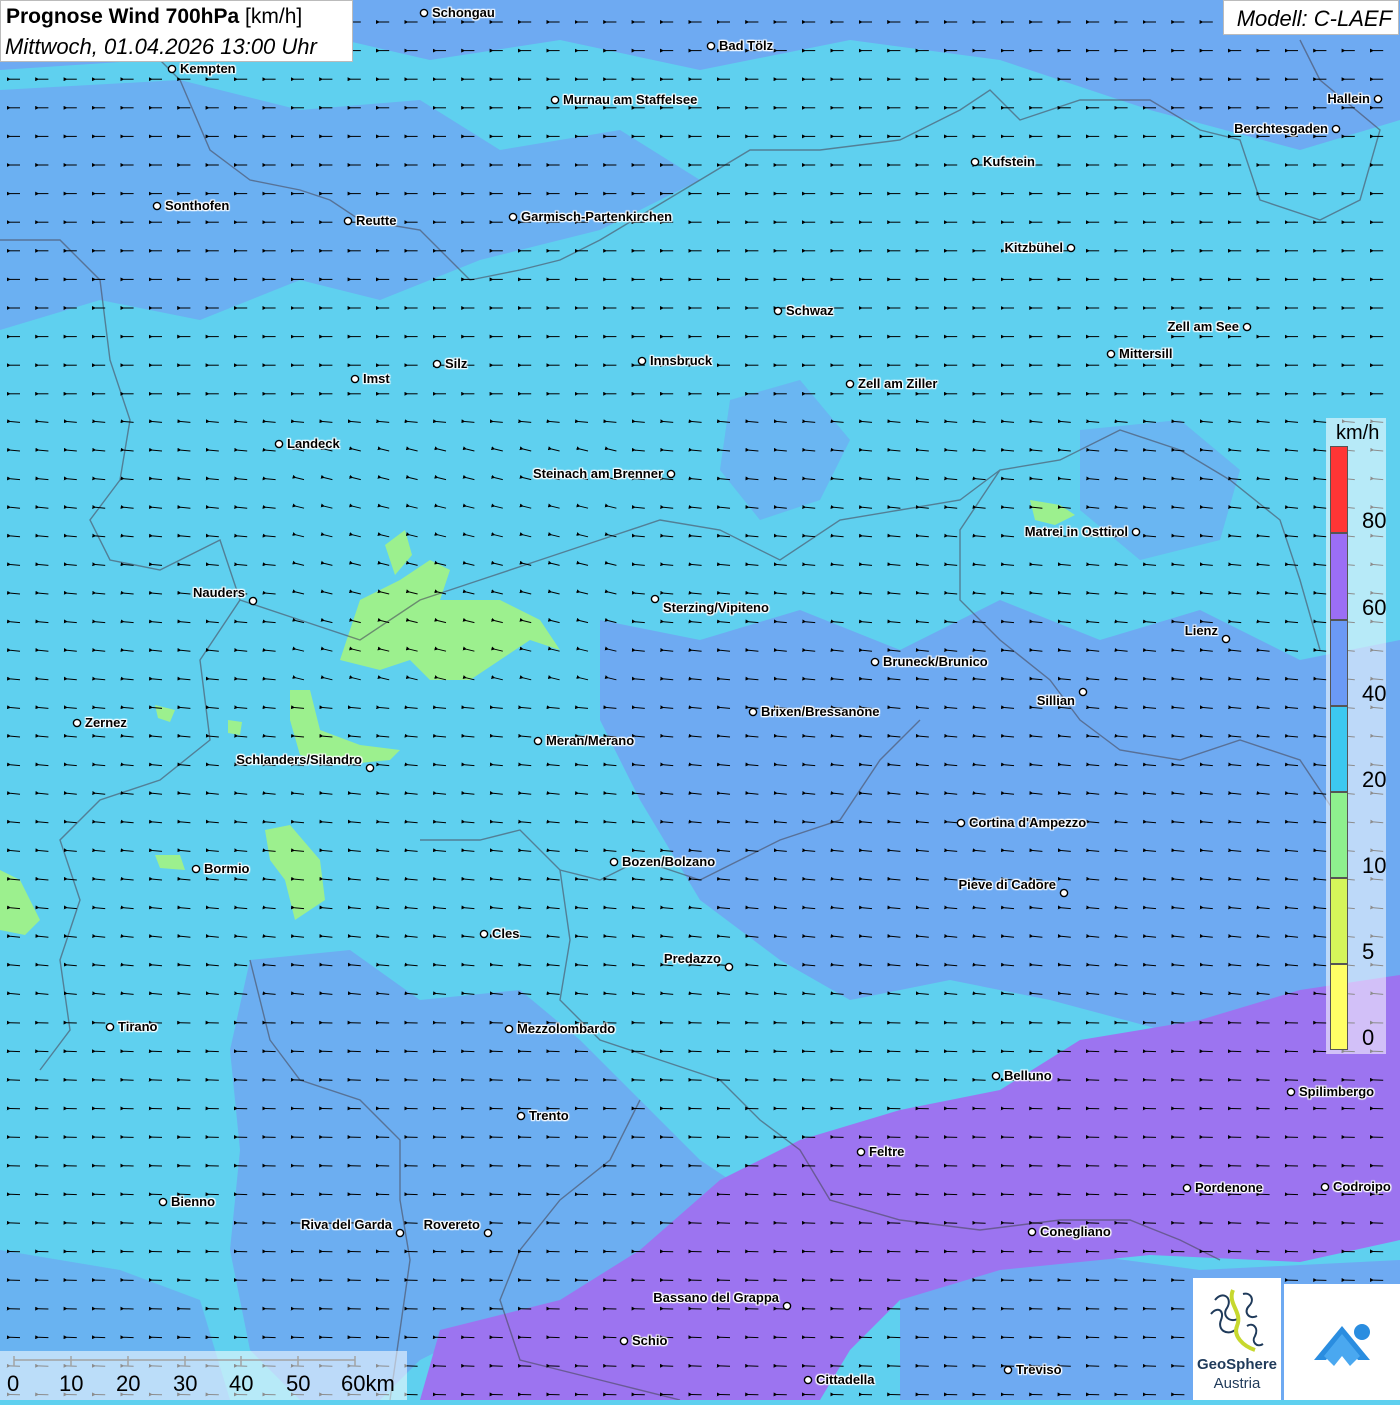 Image resolution: width=1400 pixels, height=1405 pixels. Describe the element at coordinates (122, 16) in the screenshot. I see `title-main: Prognose Wind 700hPa` at that location.